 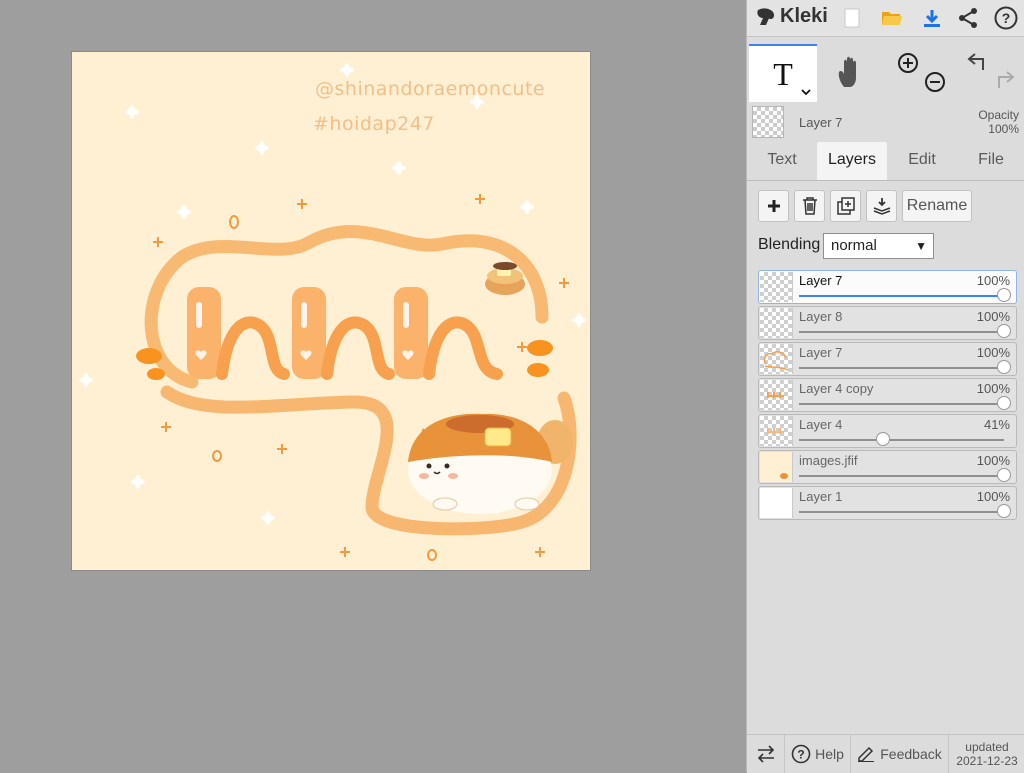 What do you see at coordinates (987, 761) in the screenshot?
I see `updated-date: 2021-12-23` at bounding box center [987, 761].